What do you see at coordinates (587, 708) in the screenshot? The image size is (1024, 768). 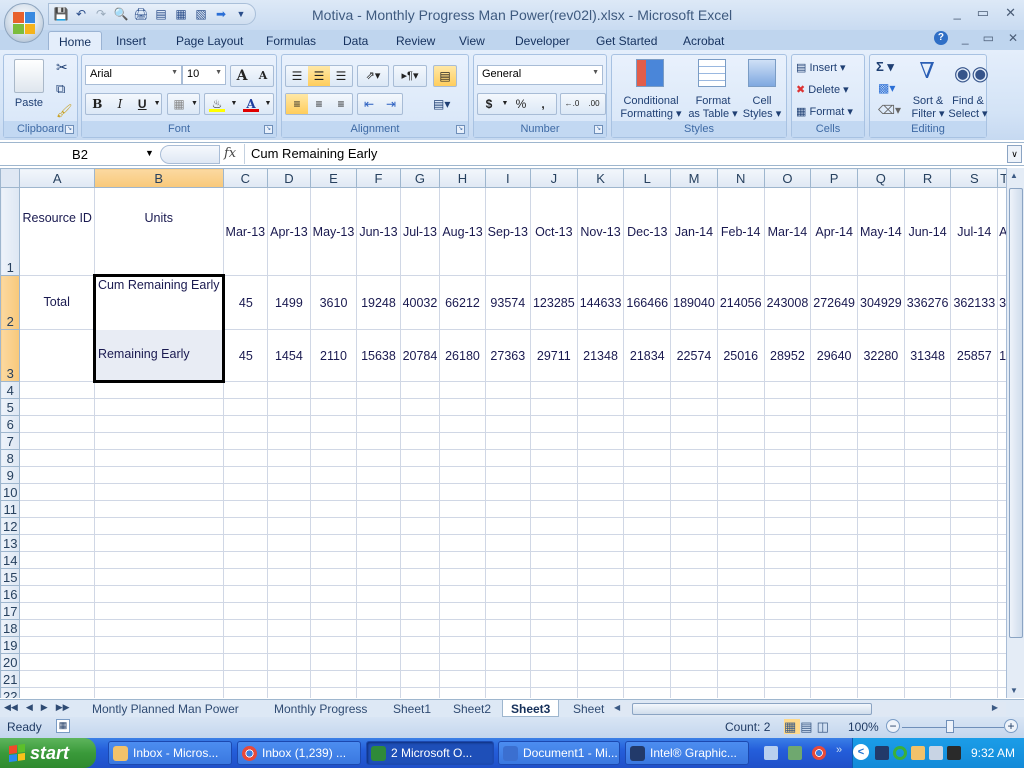 I see `sheet-tab-sheet4: Sheet` at bounding box center [587, 708].